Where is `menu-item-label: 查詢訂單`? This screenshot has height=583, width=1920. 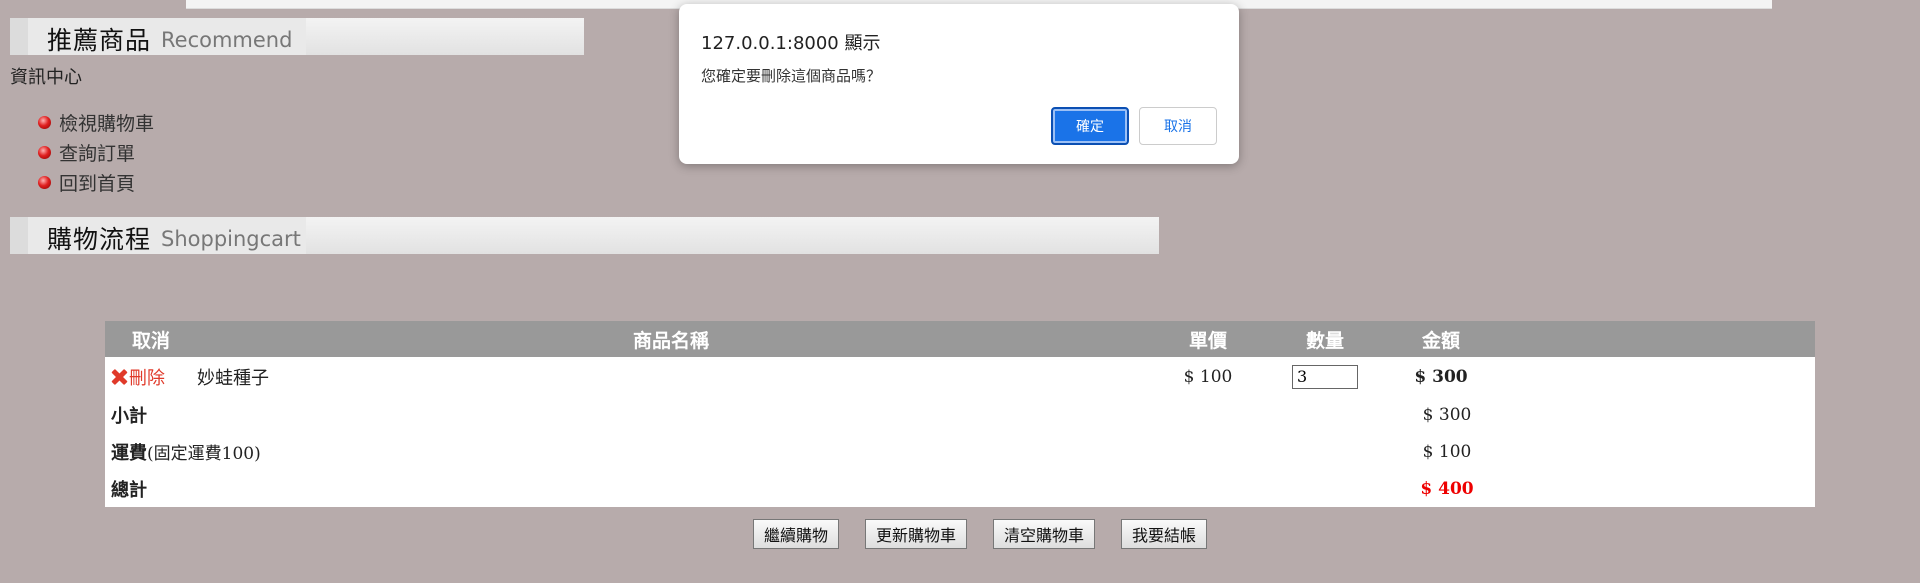
menu-item-label: 查詢訂單 is located at coordinates (97, 153).